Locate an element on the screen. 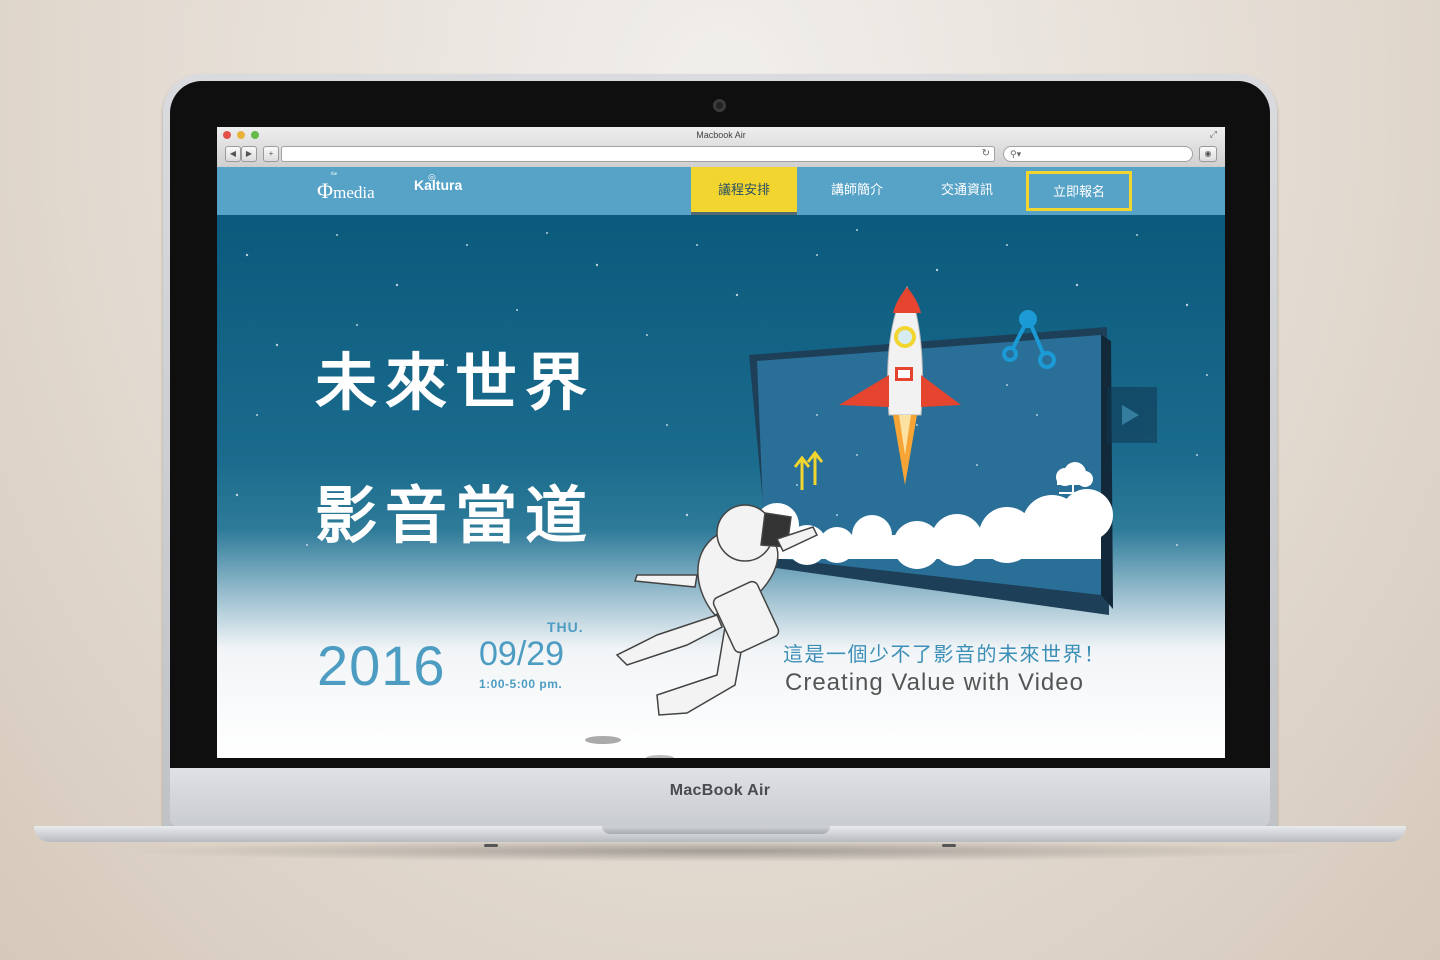 The image size is (1440, 960). nav-register-button: 立即報名 is located at coordinates (1079, 191).